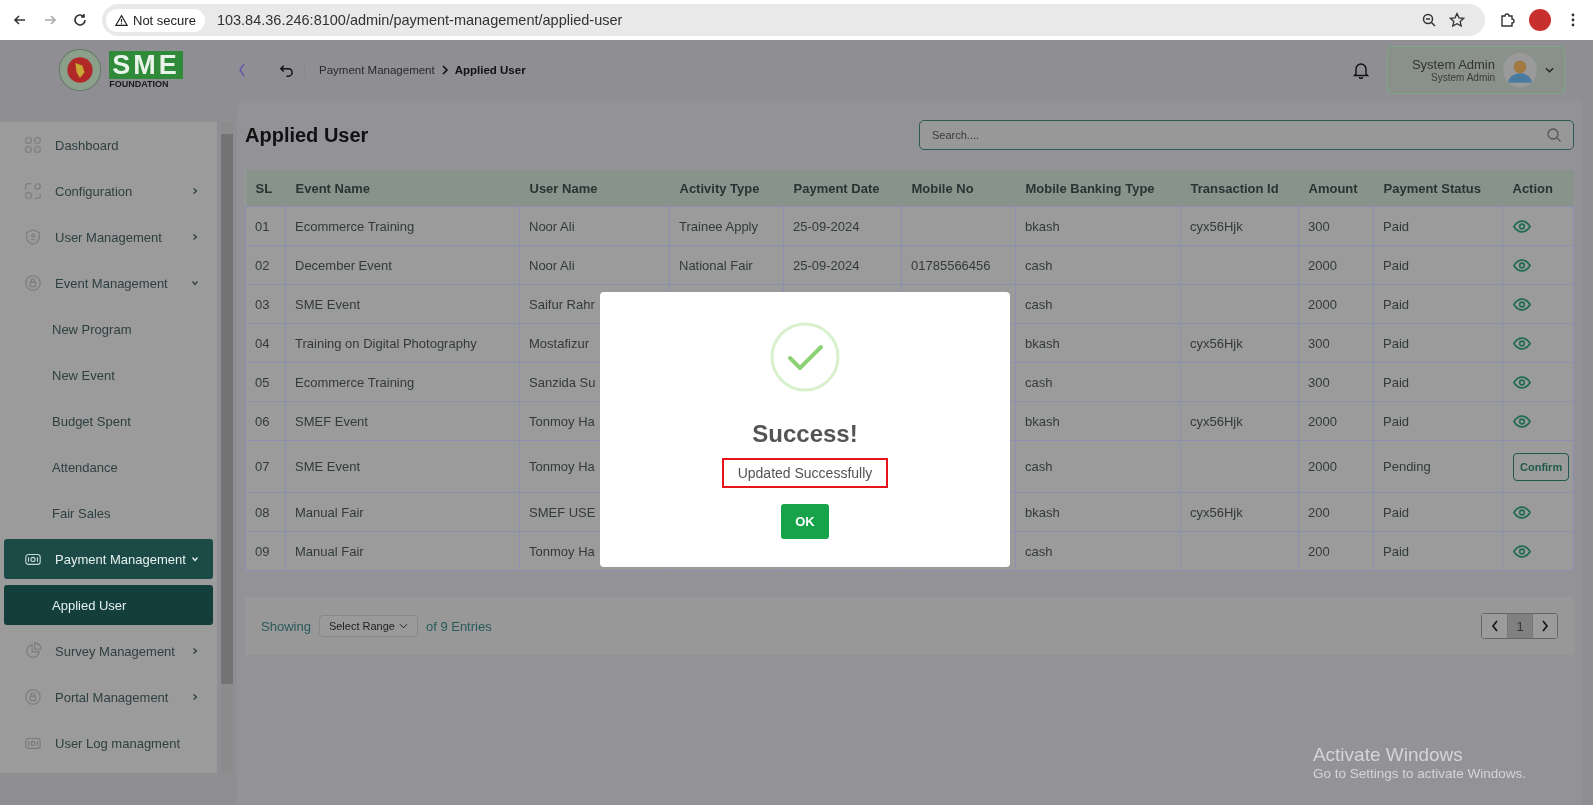 This screenshot has height=805, width=1593. Describe the element at coordinates (402, 382) in the screenshot. I see `event-name: Ecommerce Training` at that location.